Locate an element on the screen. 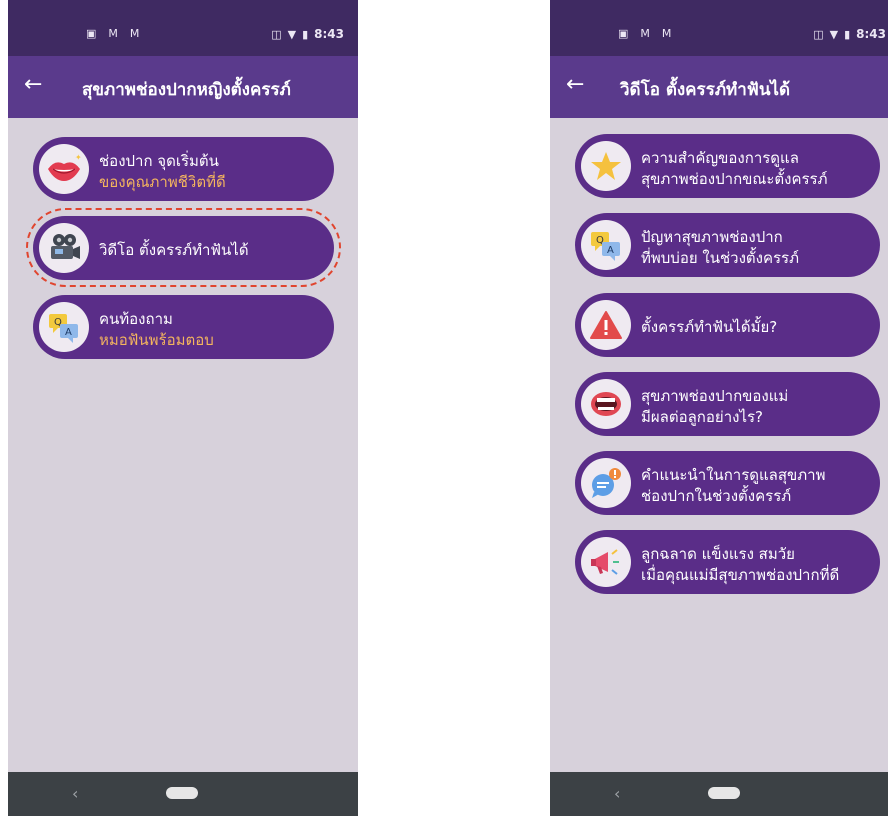 The width and height of the screenshot is (888, 816). warning-icon is located at coordinates (606, 325).